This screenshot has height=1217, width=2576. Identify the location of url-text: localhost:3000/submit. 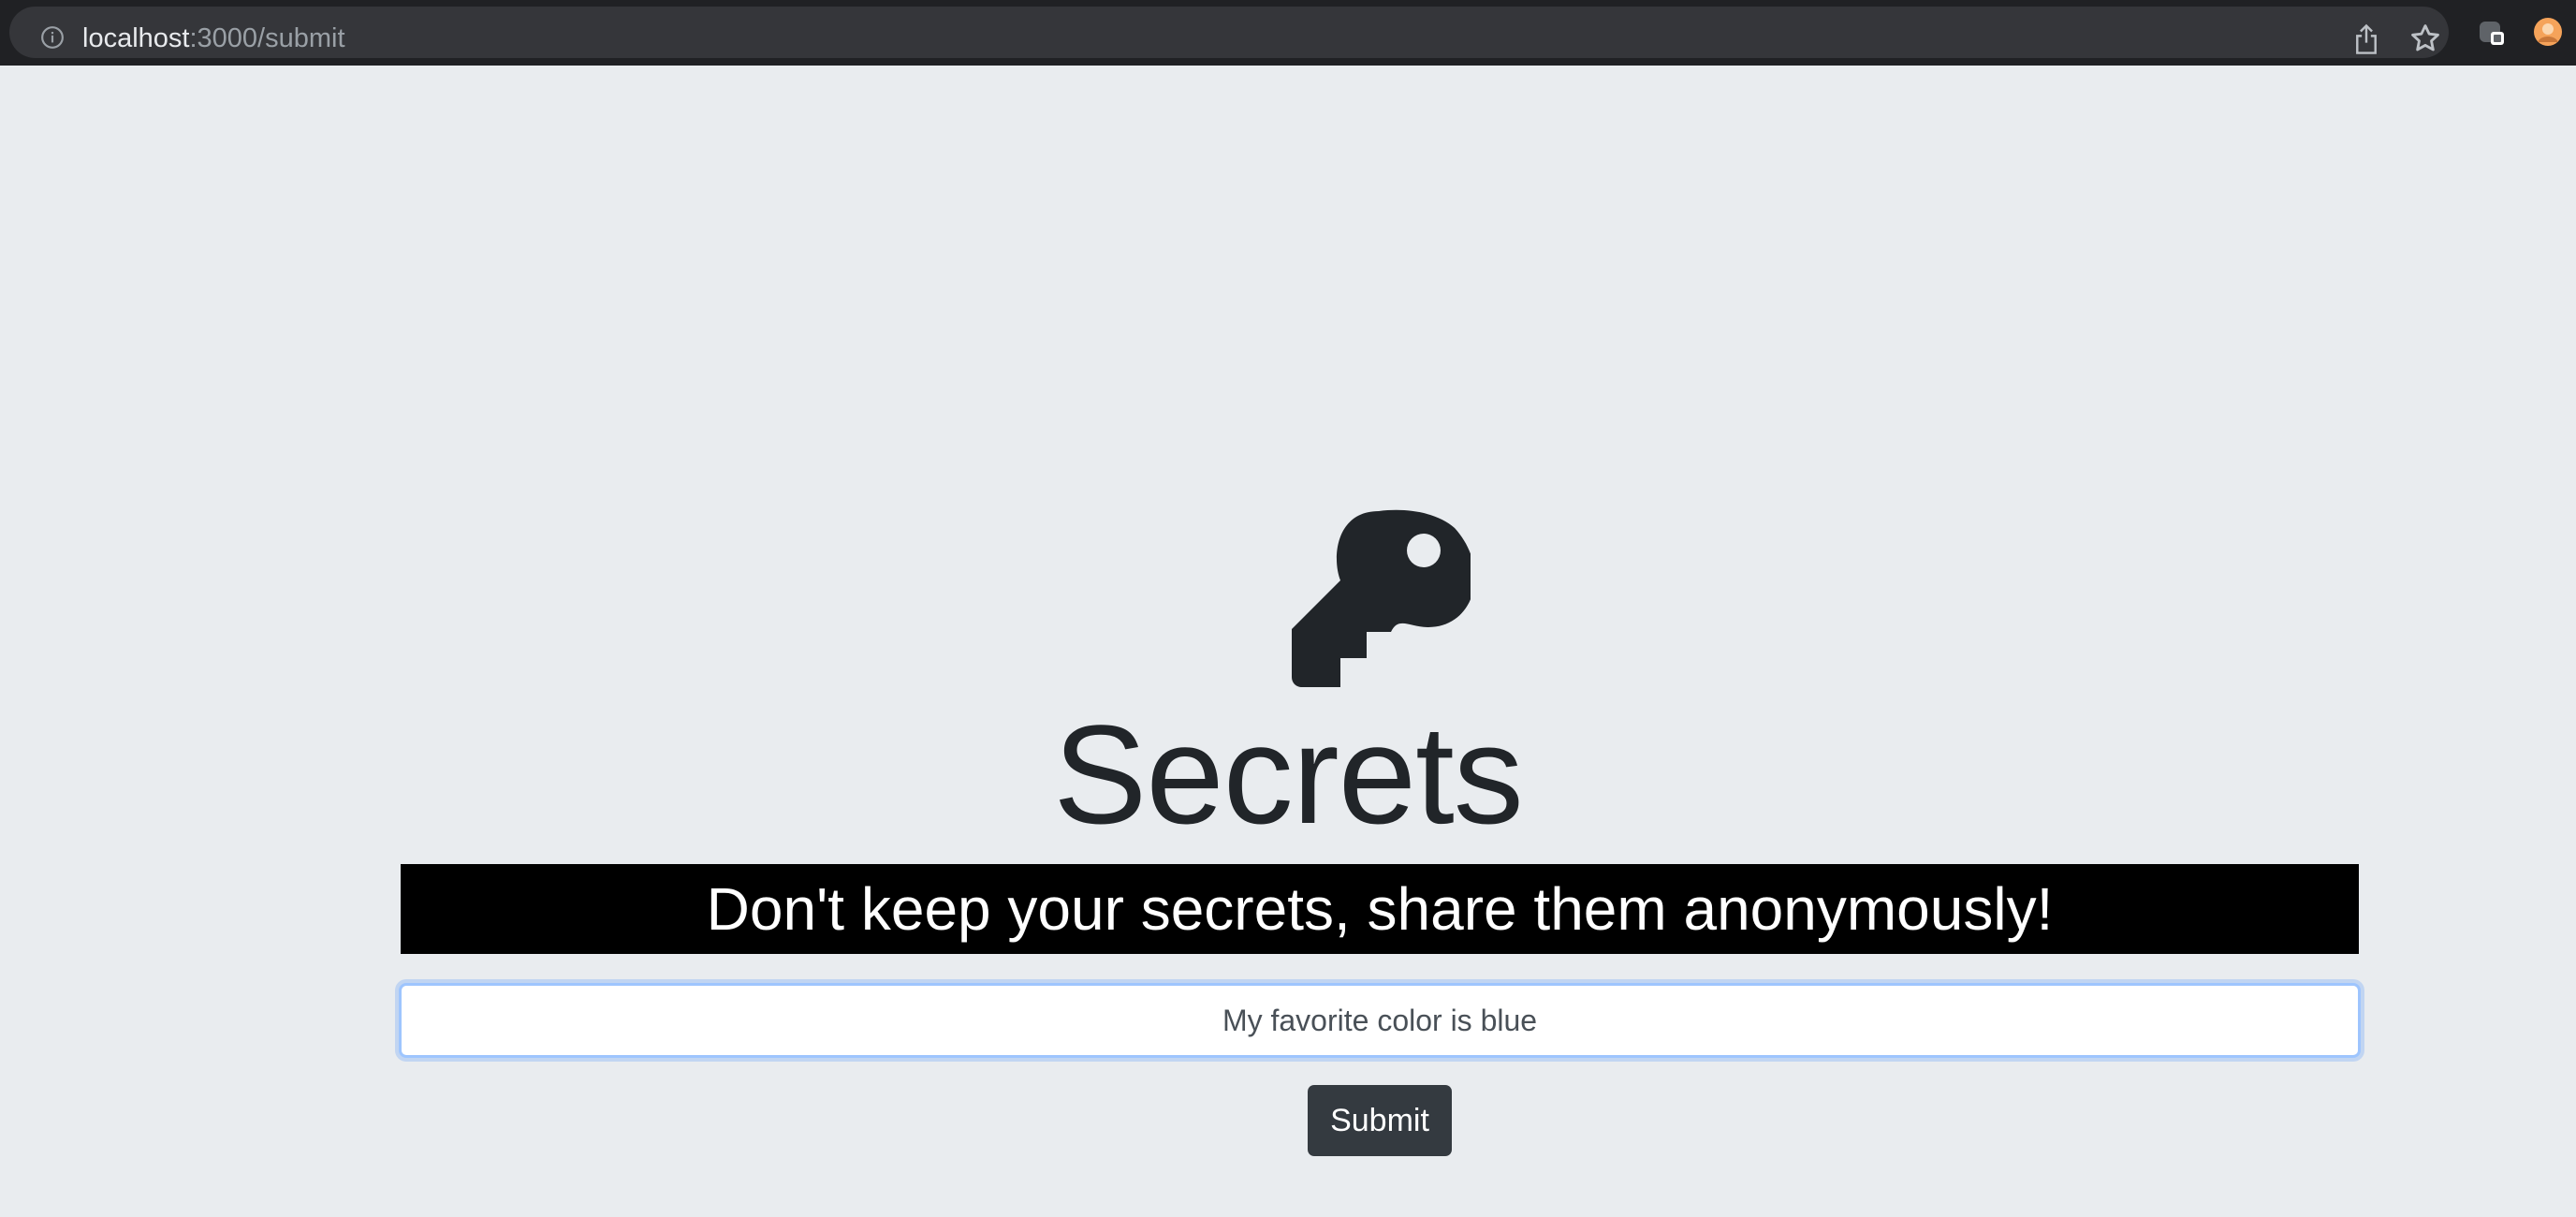
(213, 38).